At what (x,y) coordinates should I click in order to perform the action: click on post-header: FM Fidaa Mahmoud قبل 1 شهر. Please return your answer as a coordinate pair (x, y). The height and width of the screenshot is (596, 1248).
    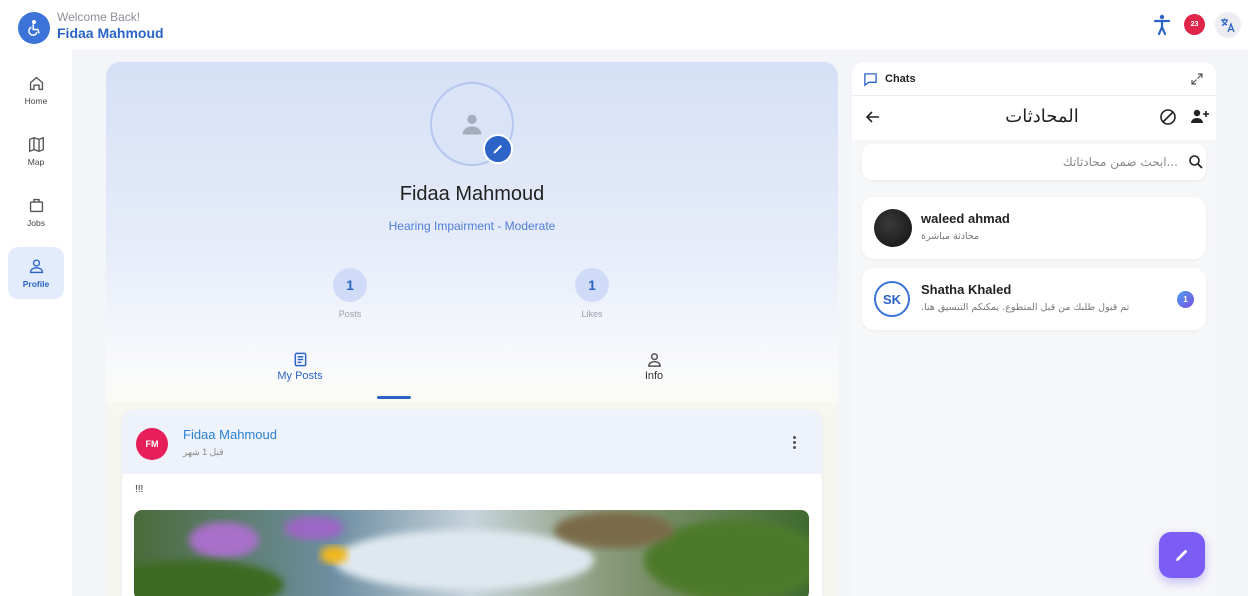
    Looking at the image, I should click on (472, 442).